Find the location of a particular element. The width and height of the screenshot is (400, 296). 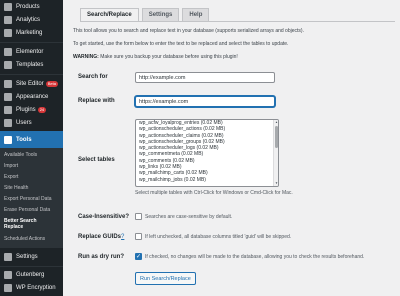

sidebar-item-users: Users is located at coordinates (31, 123).